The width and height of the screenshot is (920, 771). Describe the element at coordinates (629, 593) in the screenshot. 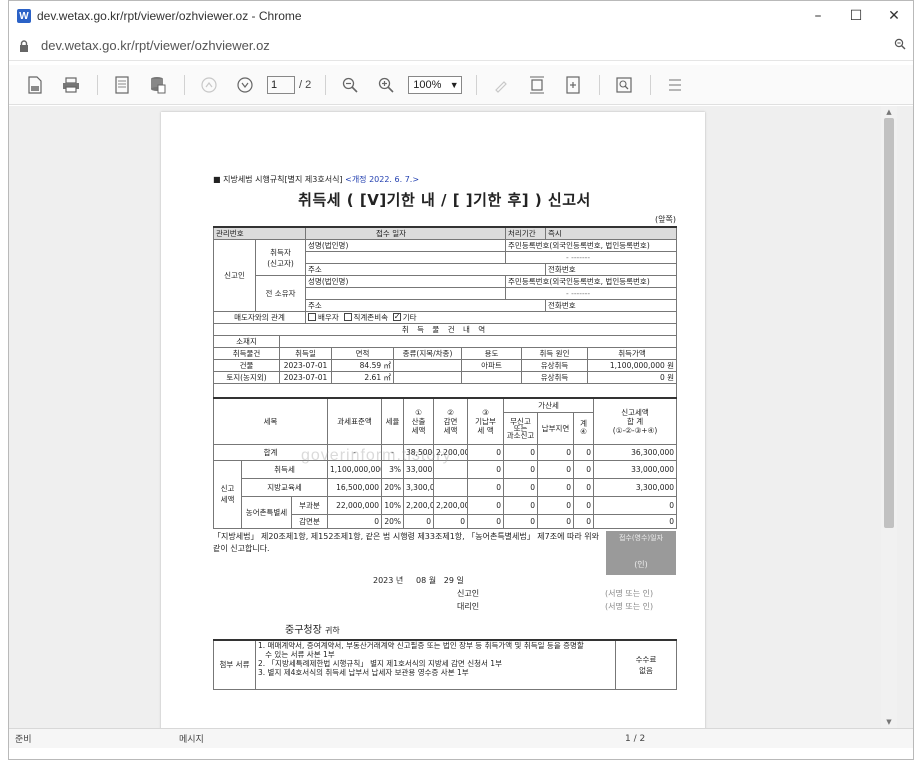

I see `reporter-sign-hint: (서명 또는 인)` at that location.